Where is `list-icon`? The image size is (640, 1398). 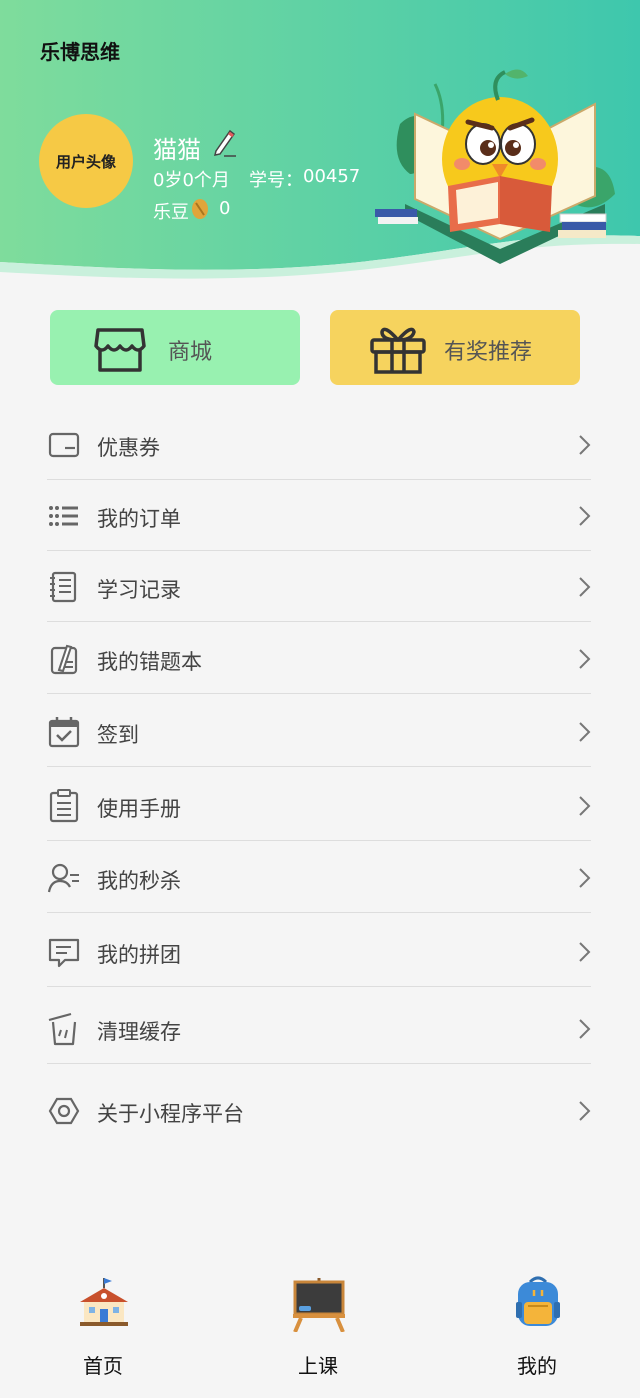
list-icon is located at coordinates (64, 516).